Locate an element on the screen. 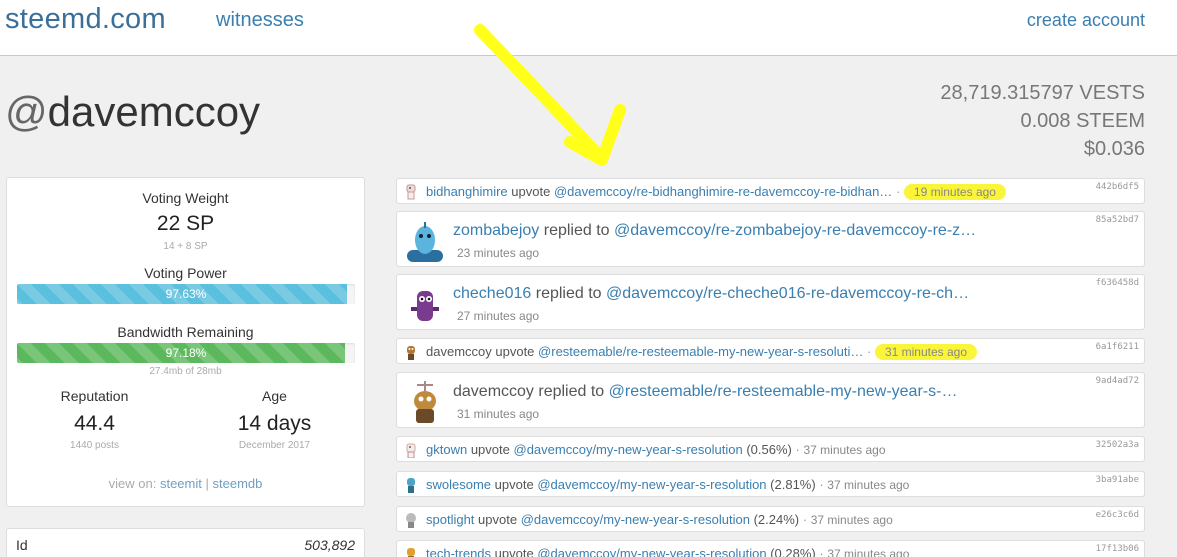  transaction-hash: 32502a3a is located at coordinates (1117, 445).